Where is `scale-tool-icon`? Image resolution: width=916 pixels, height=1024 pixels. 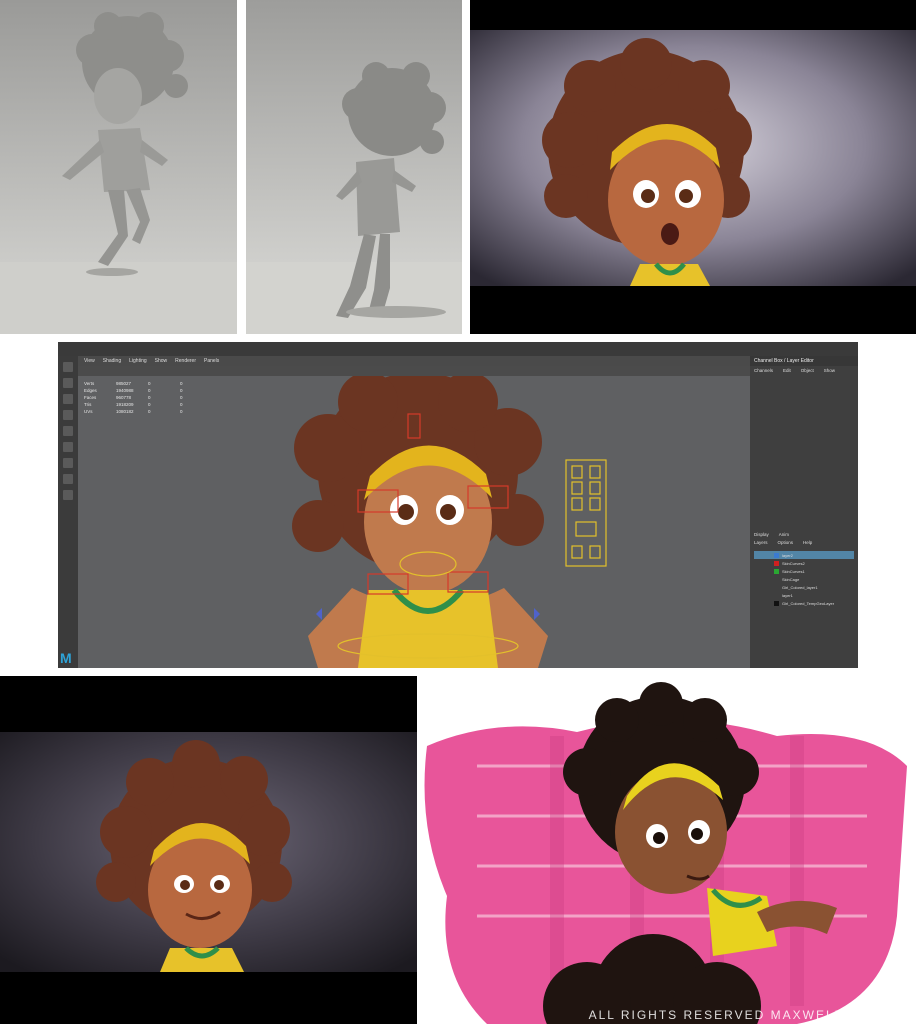
scale-tool-icon is located at coordinates (68, 447).